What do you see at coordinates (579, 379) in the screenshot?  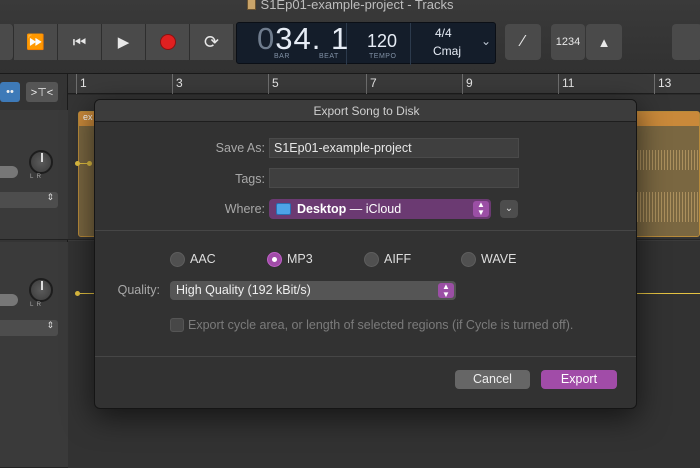 I see `export-button: Export` at bounding box center [579, 379].